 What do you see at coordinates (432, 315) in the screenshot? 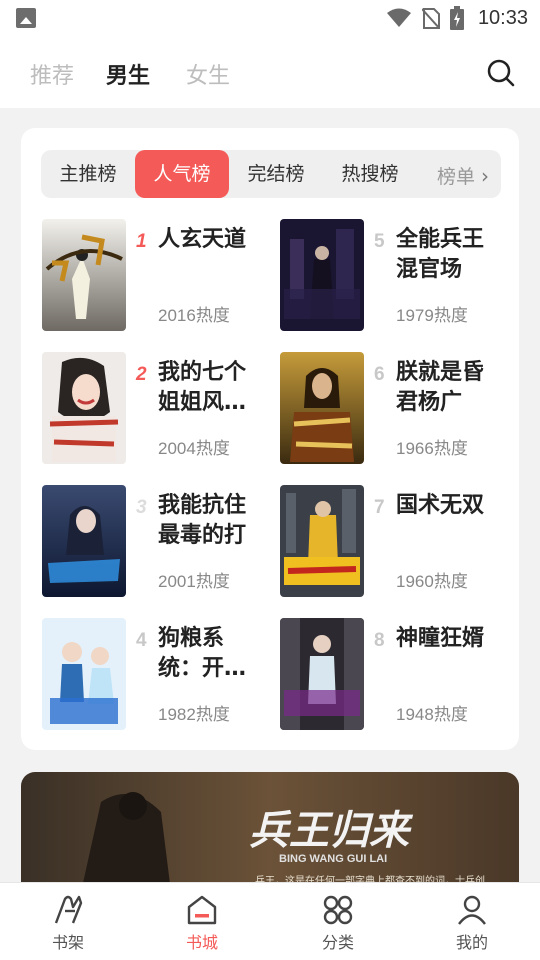
I see `book-heat: 1979热度` at bounding box center [432, 315].